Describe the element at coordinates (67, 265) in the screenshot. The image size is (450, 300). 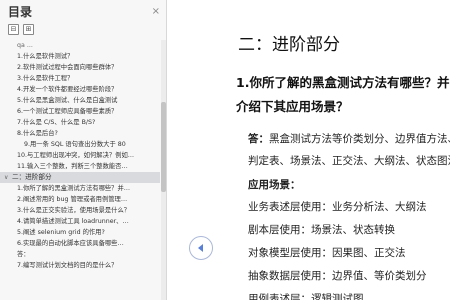
I see `toc-item-label: 7.编写测试计划文档的目的是什么？` at that location.